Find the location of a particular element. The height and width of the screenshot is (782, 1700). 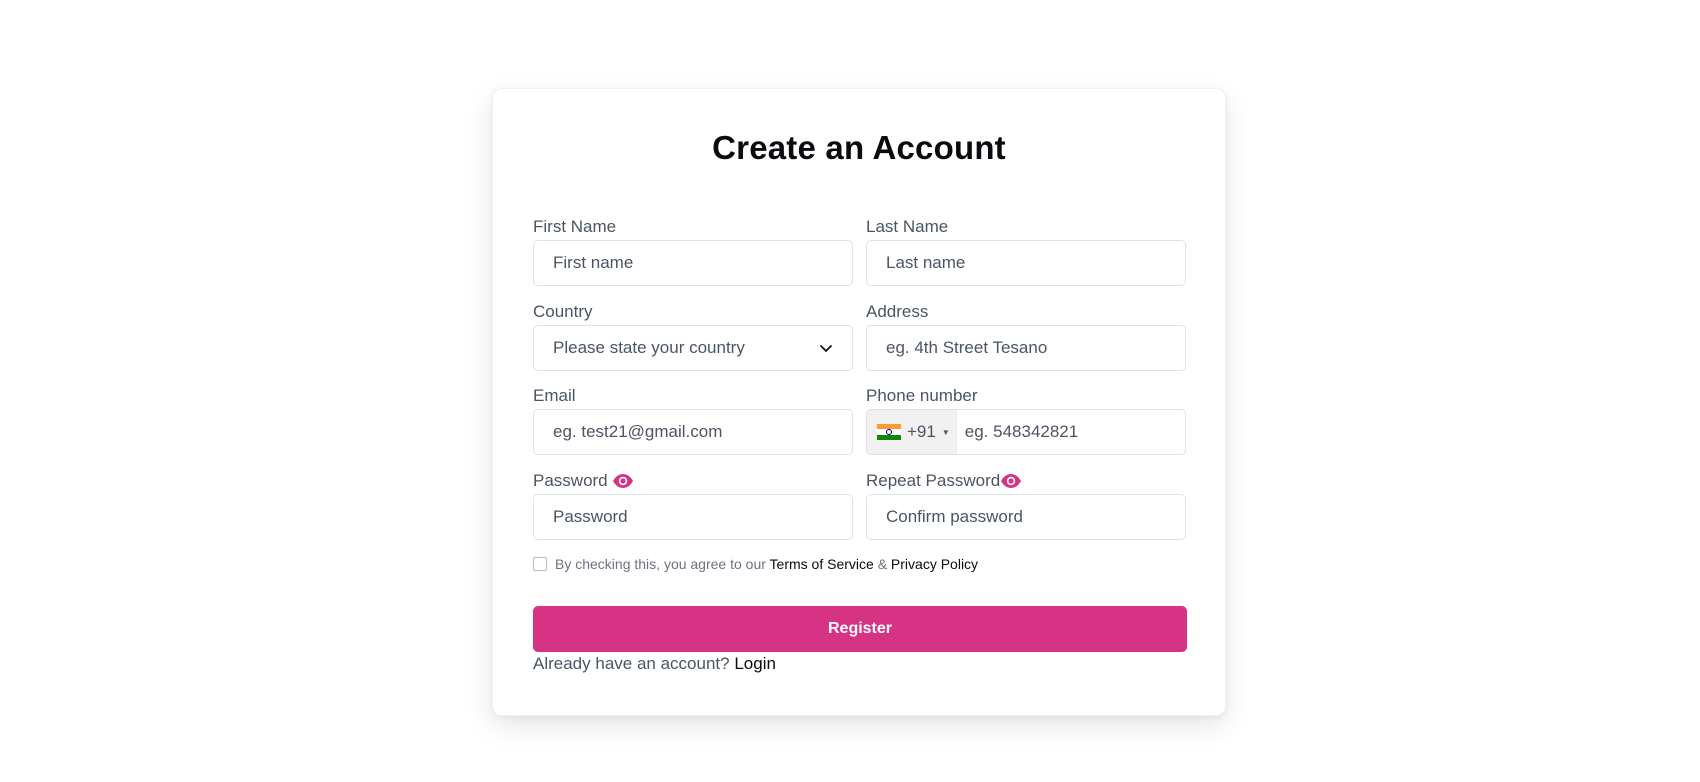

email-group: Email eg. test21@gmail.com is located at coordinates (693, 420).